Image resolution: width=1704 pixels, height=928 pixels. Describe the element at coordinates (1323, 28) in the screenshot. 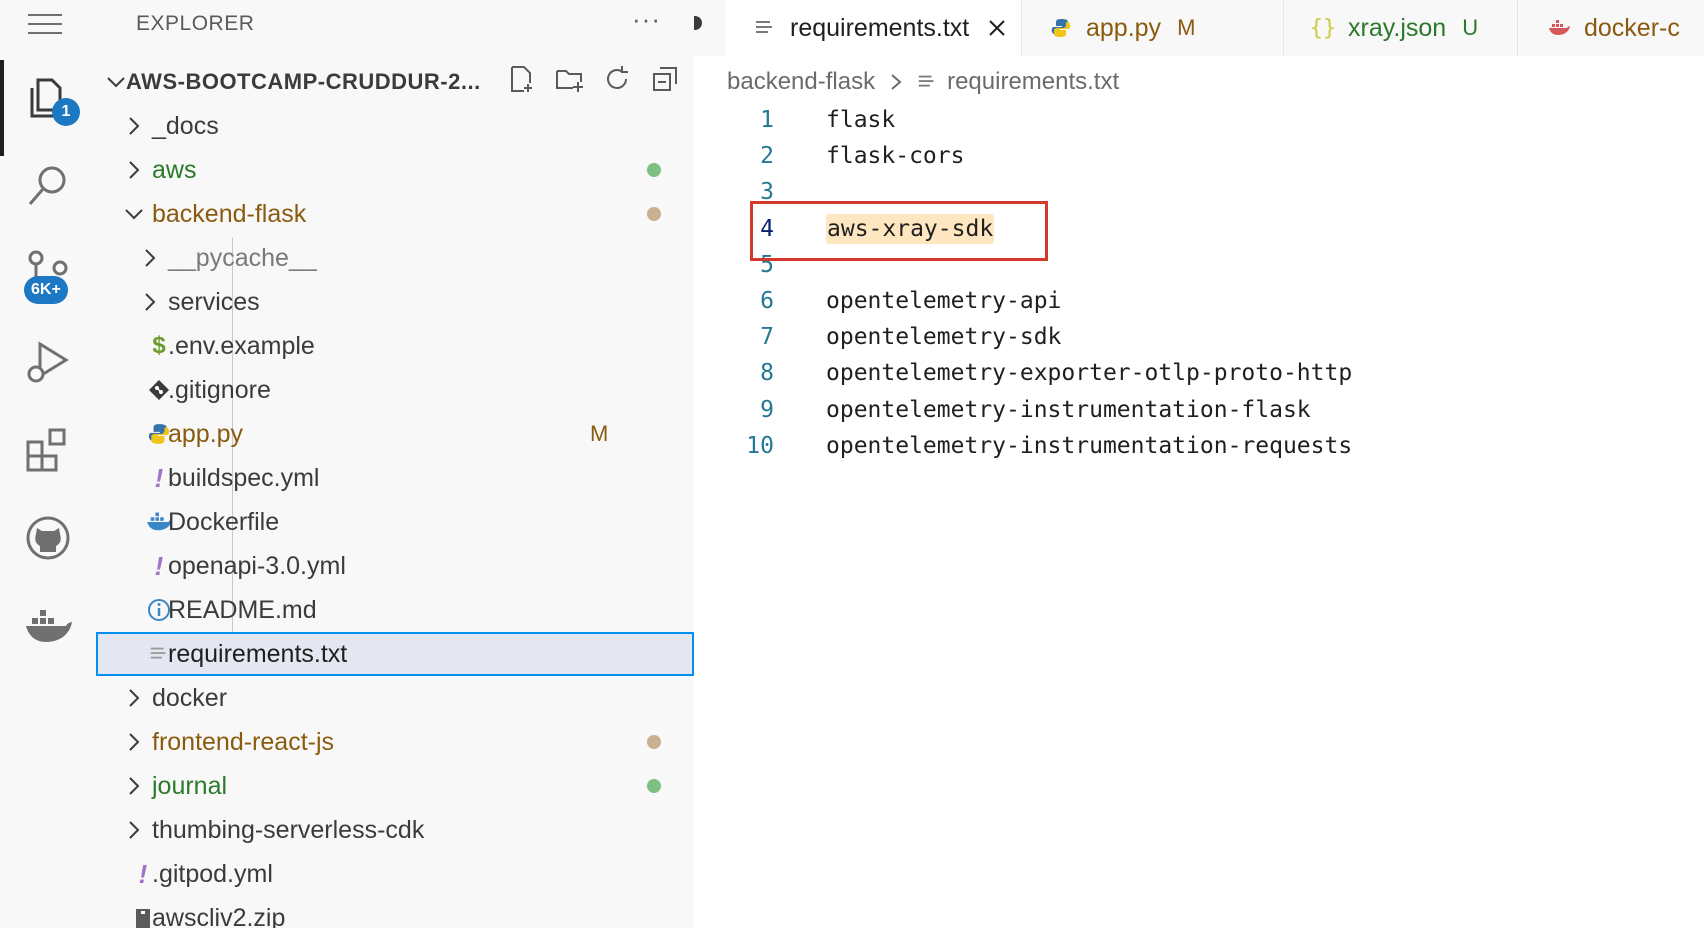

I see `json-icon: {}` at that location.